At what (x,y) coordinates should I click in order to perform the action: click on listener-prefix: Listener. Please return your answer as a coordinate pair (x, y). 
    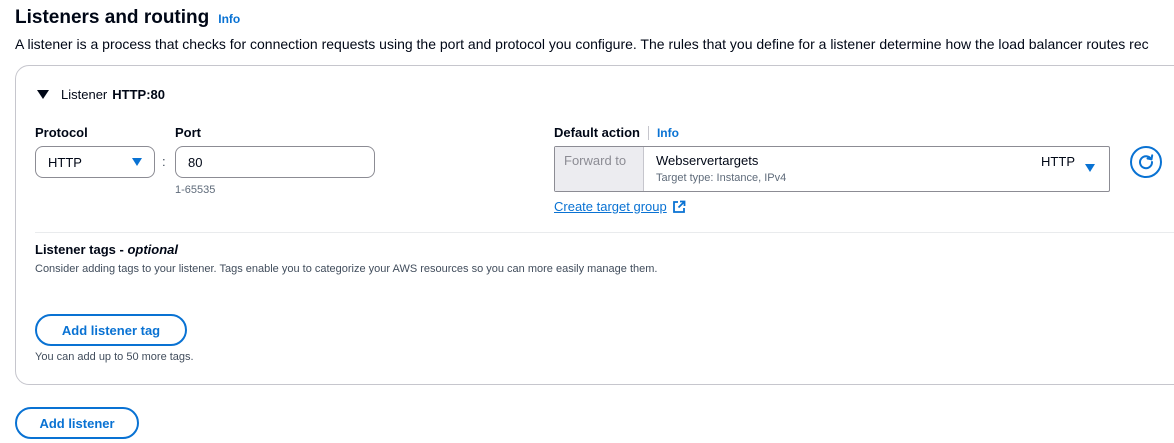
    Looking at the image, I should click on (84, 94).